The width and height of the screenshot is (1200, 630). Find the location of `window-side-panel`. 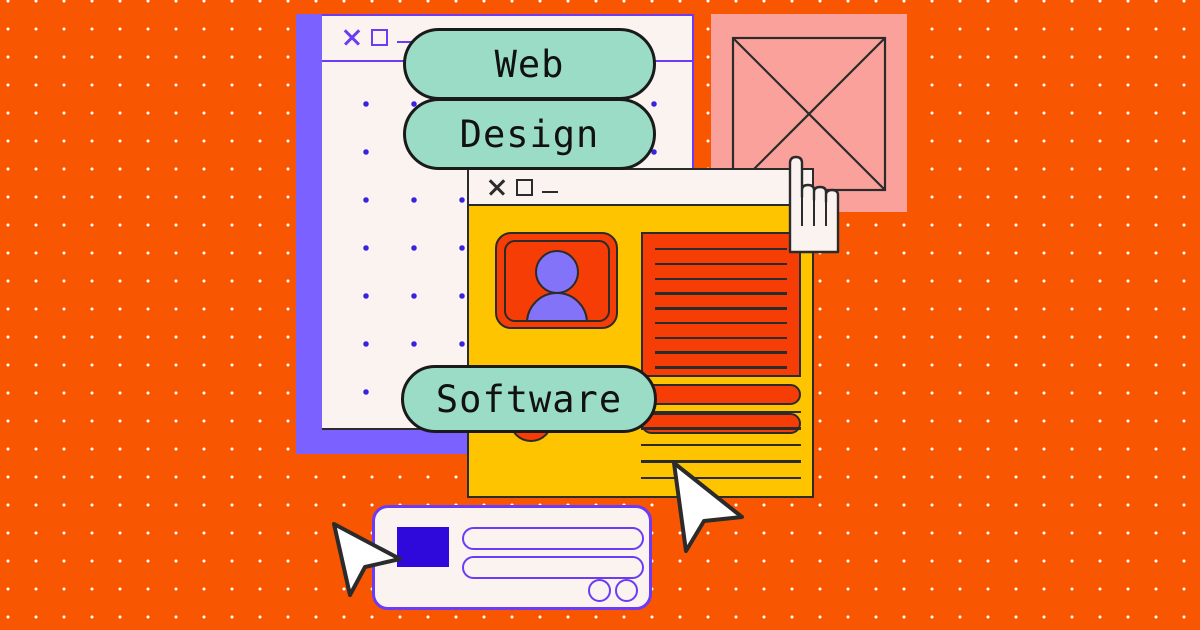

window-side-panel is located at coordinates (310, 234).